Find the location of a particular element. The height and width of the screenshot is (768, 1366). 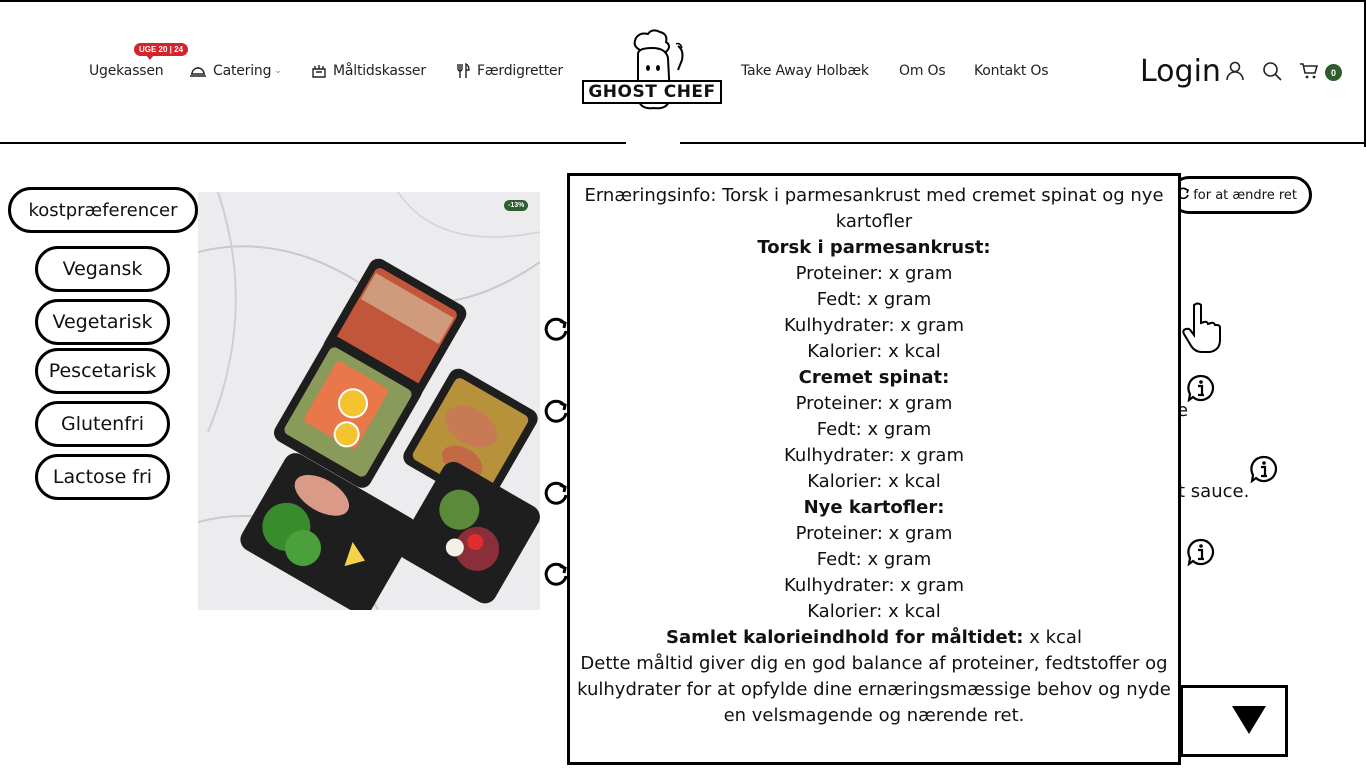

nav-maaltidskasser-label: Måltidskasser is located at coordinates (379, 71).